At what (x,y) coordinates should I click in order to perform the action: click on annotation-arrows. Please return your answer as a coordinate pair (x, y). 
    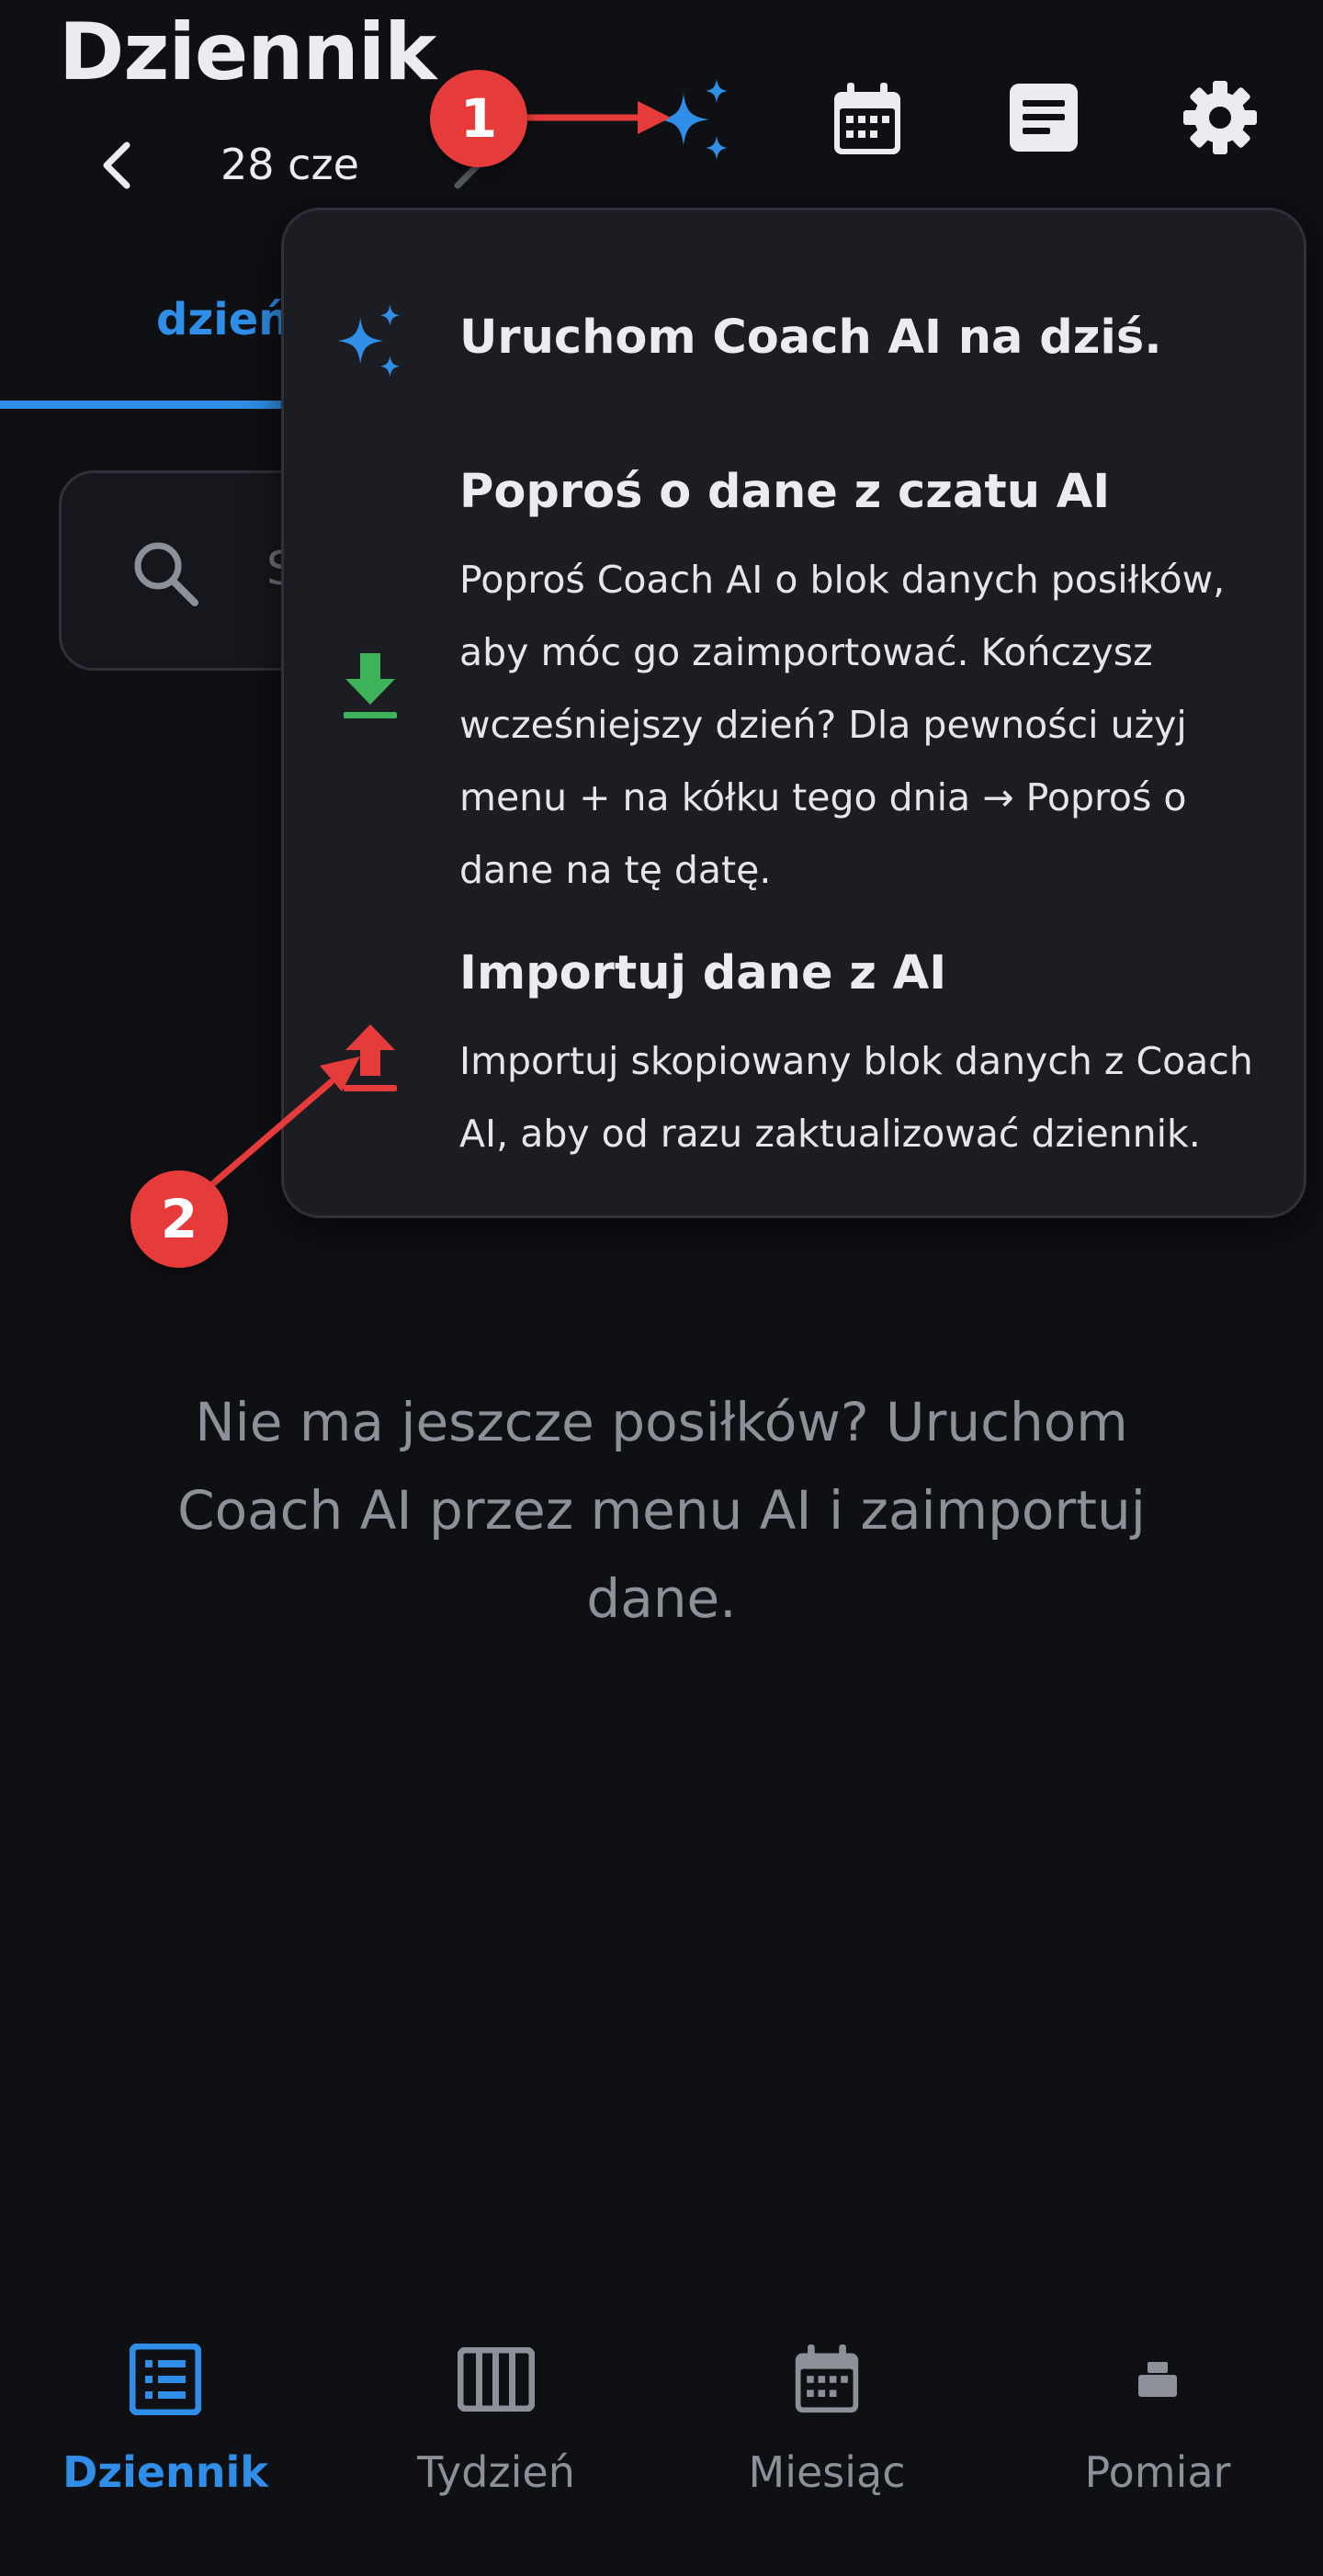
    Looking at the image, I should click on (439, 645).